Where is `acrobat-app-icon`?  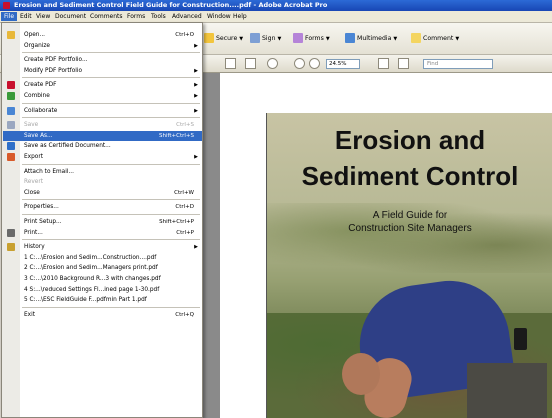 acrobat-app-icon is located at coordinates (6, 5).